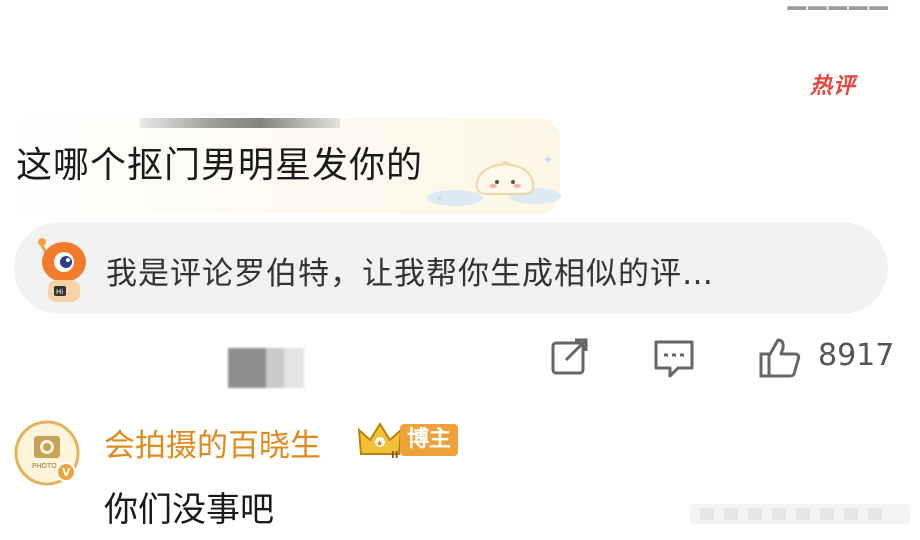  What do you see at coordinates (856, 355) in the screenshot?
I see `like-count: 8917` at bounding box center [856, 355].